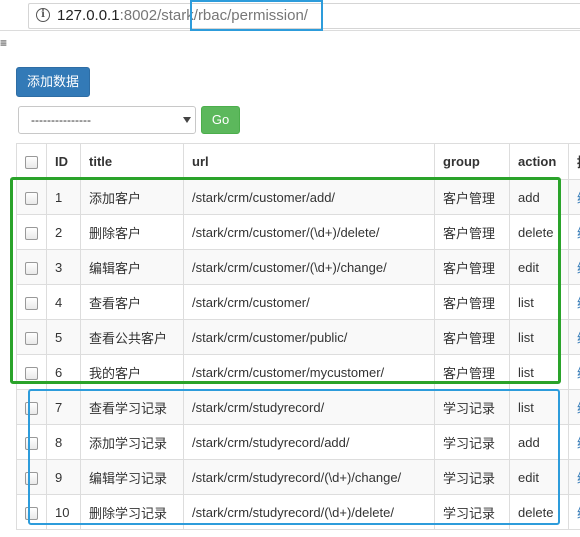 The width and height of the screenshot is (580, 537). What do you see at coordinates (132, 161) in the screenshot?
I see `header-title: title` at bounding box center [132, 161].